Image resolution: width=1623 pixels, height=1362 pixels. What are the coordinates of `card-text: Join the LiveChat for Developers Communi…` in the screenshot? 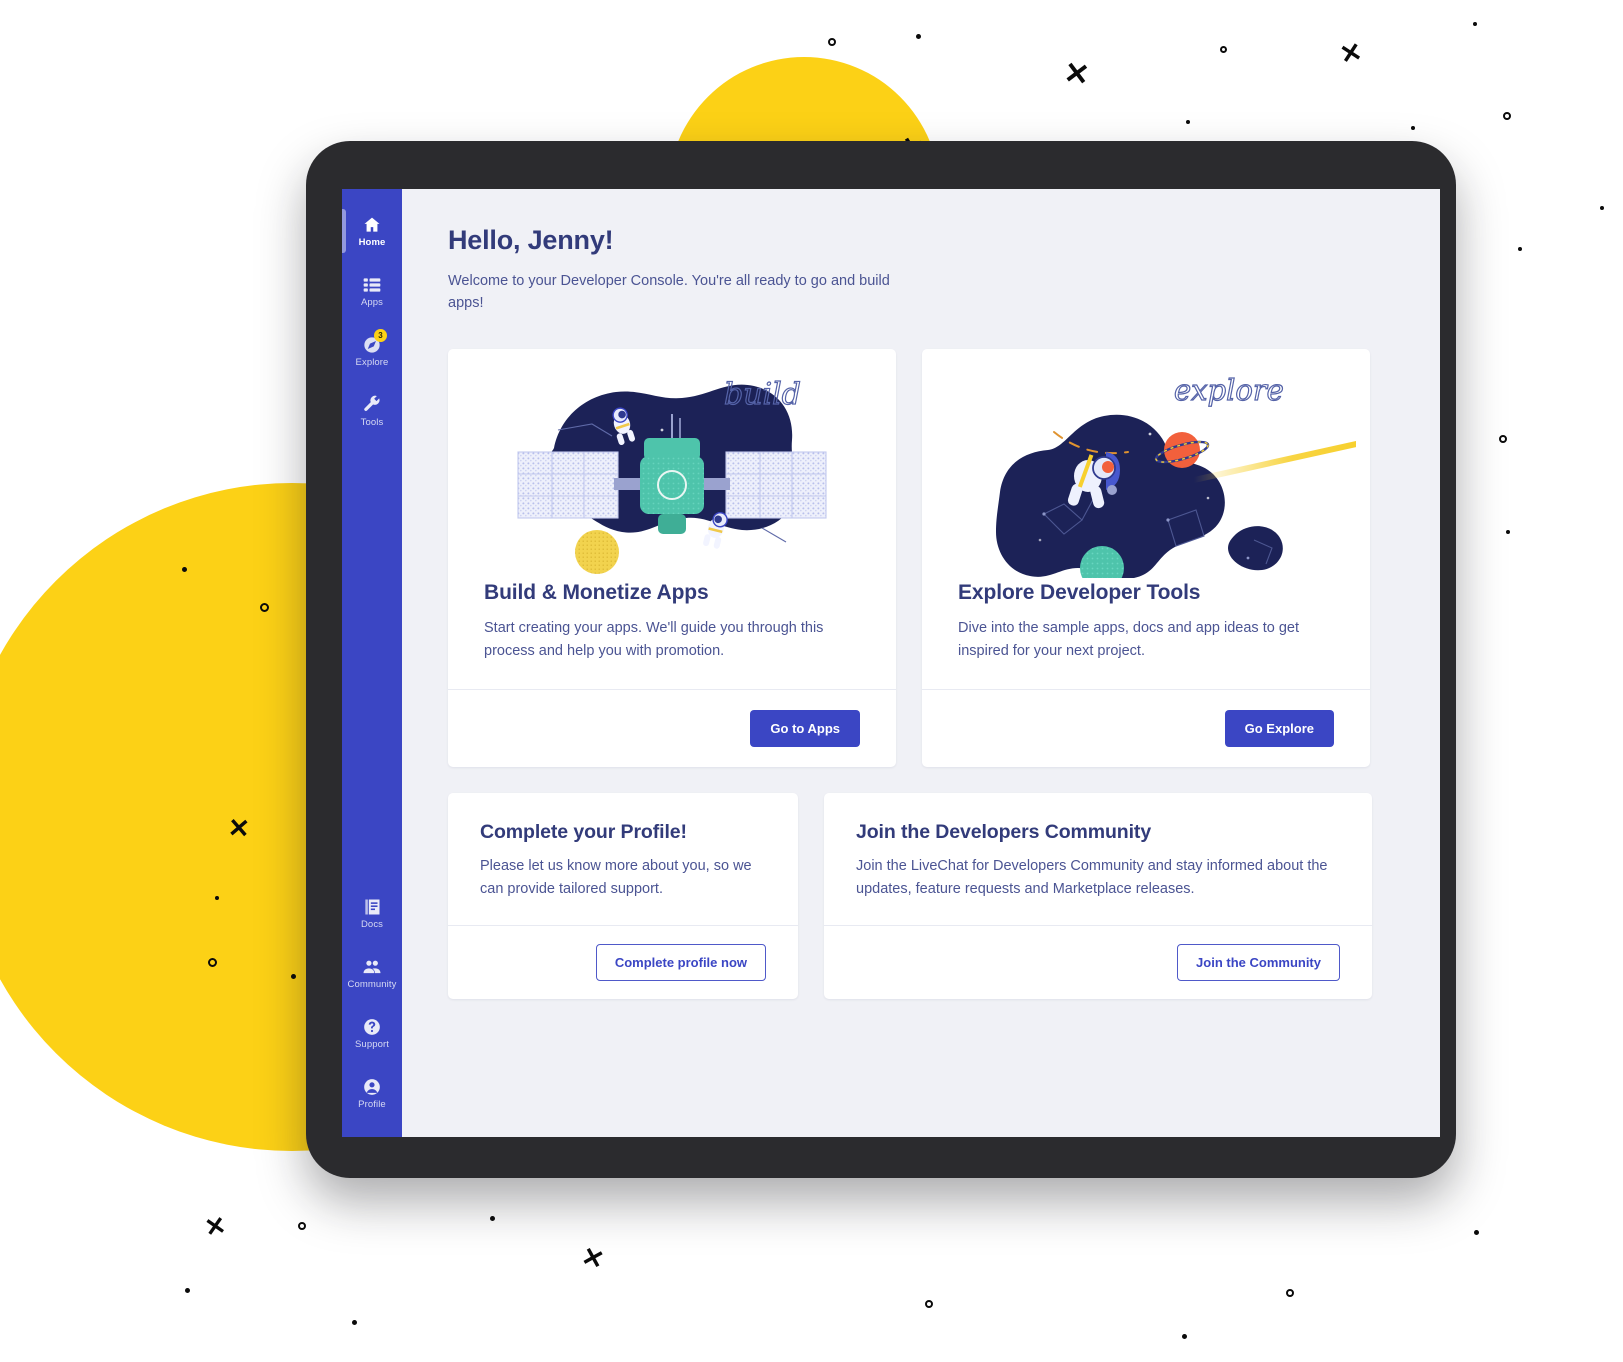 It's located at (1092, 877).